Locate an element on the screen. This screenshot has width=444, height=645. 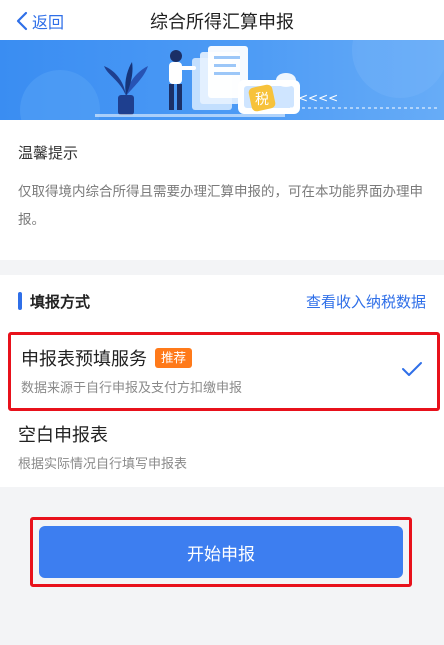
section-accent-bar is located at coordinates (20, 301).